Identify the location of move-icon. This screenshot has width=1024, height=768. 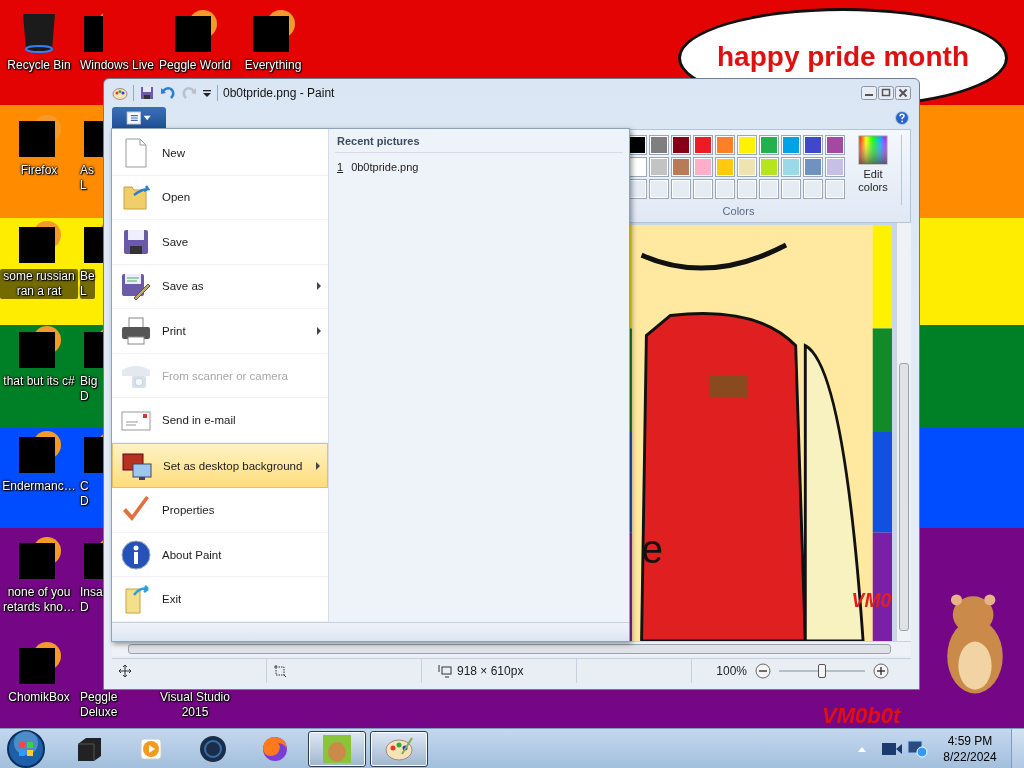
(125, 671).